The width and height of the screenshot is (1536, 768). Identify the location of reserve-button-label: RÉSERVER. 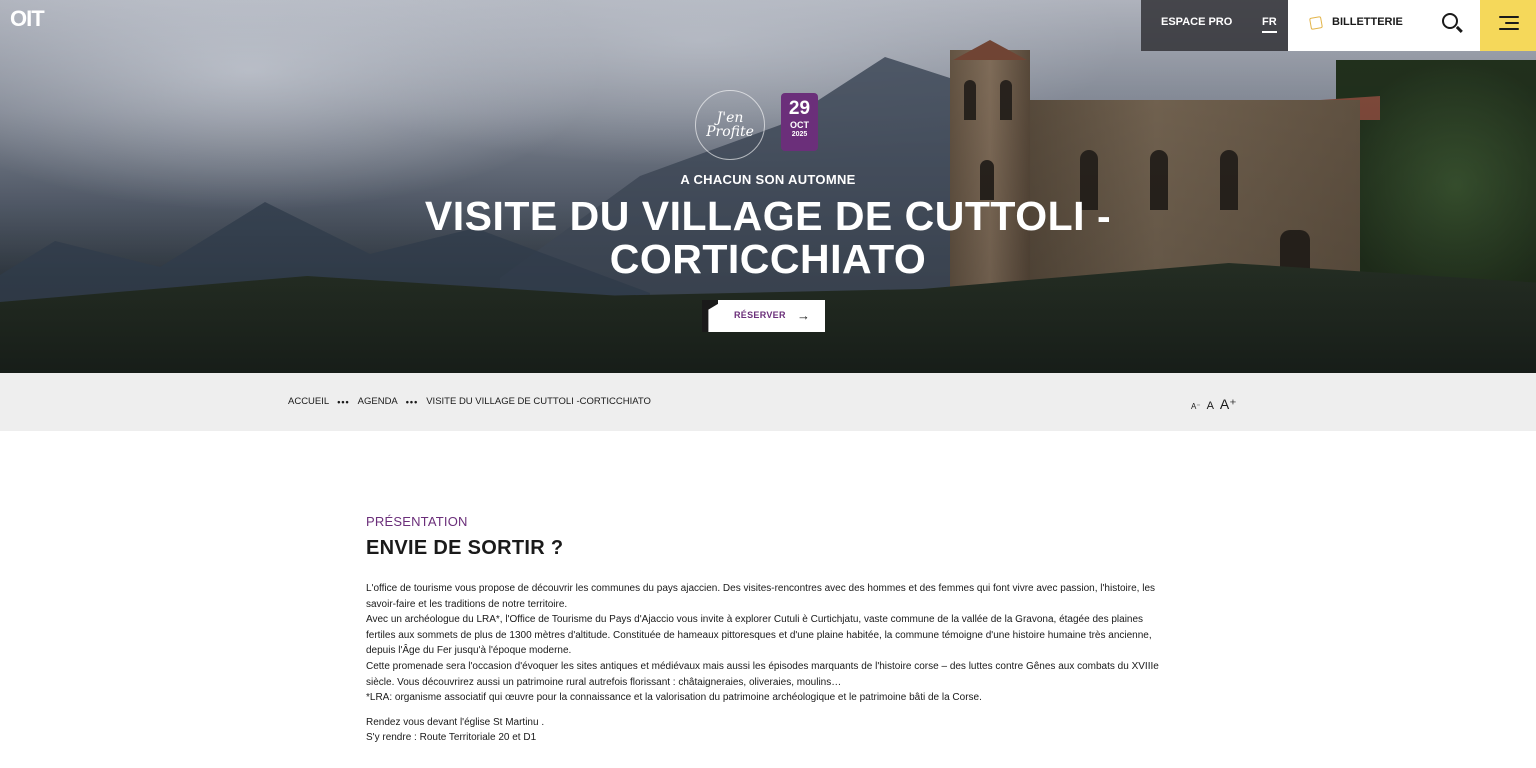
(760, 315).